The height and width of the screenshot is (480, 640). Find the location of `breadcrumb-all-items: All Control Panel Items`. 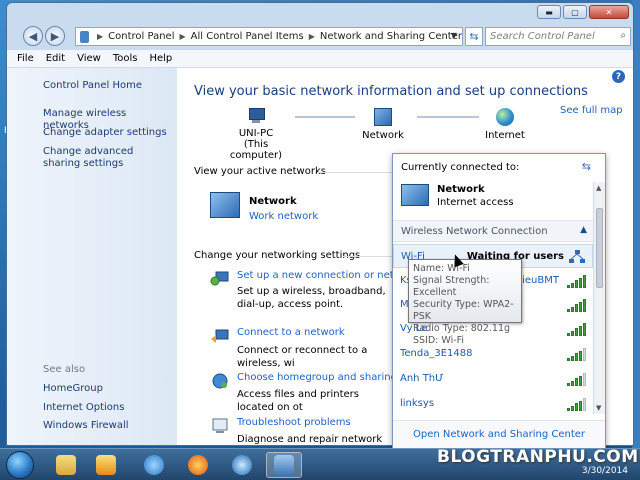

breadcrumb-all-items: All Control Panel Items is located at coordinates (247, 36).